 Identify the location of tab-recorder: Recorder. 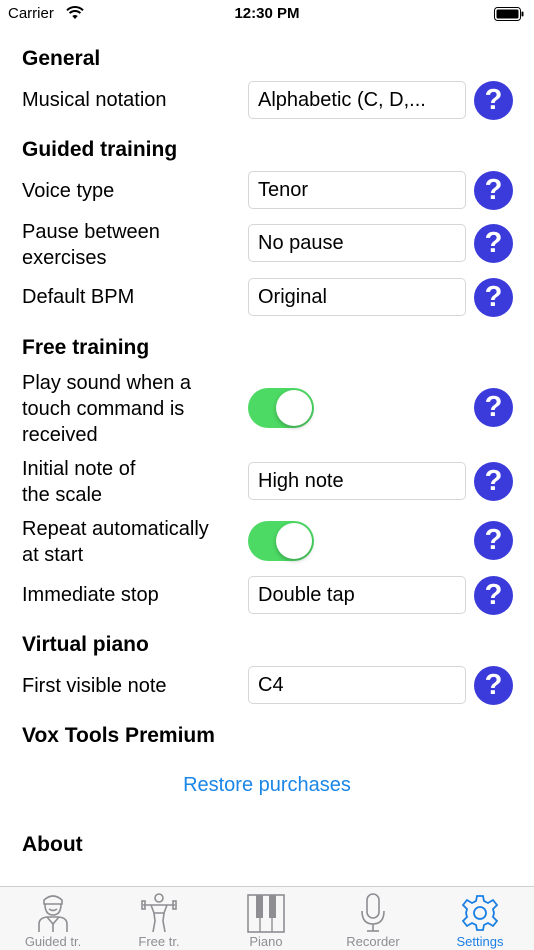
(373, 918).